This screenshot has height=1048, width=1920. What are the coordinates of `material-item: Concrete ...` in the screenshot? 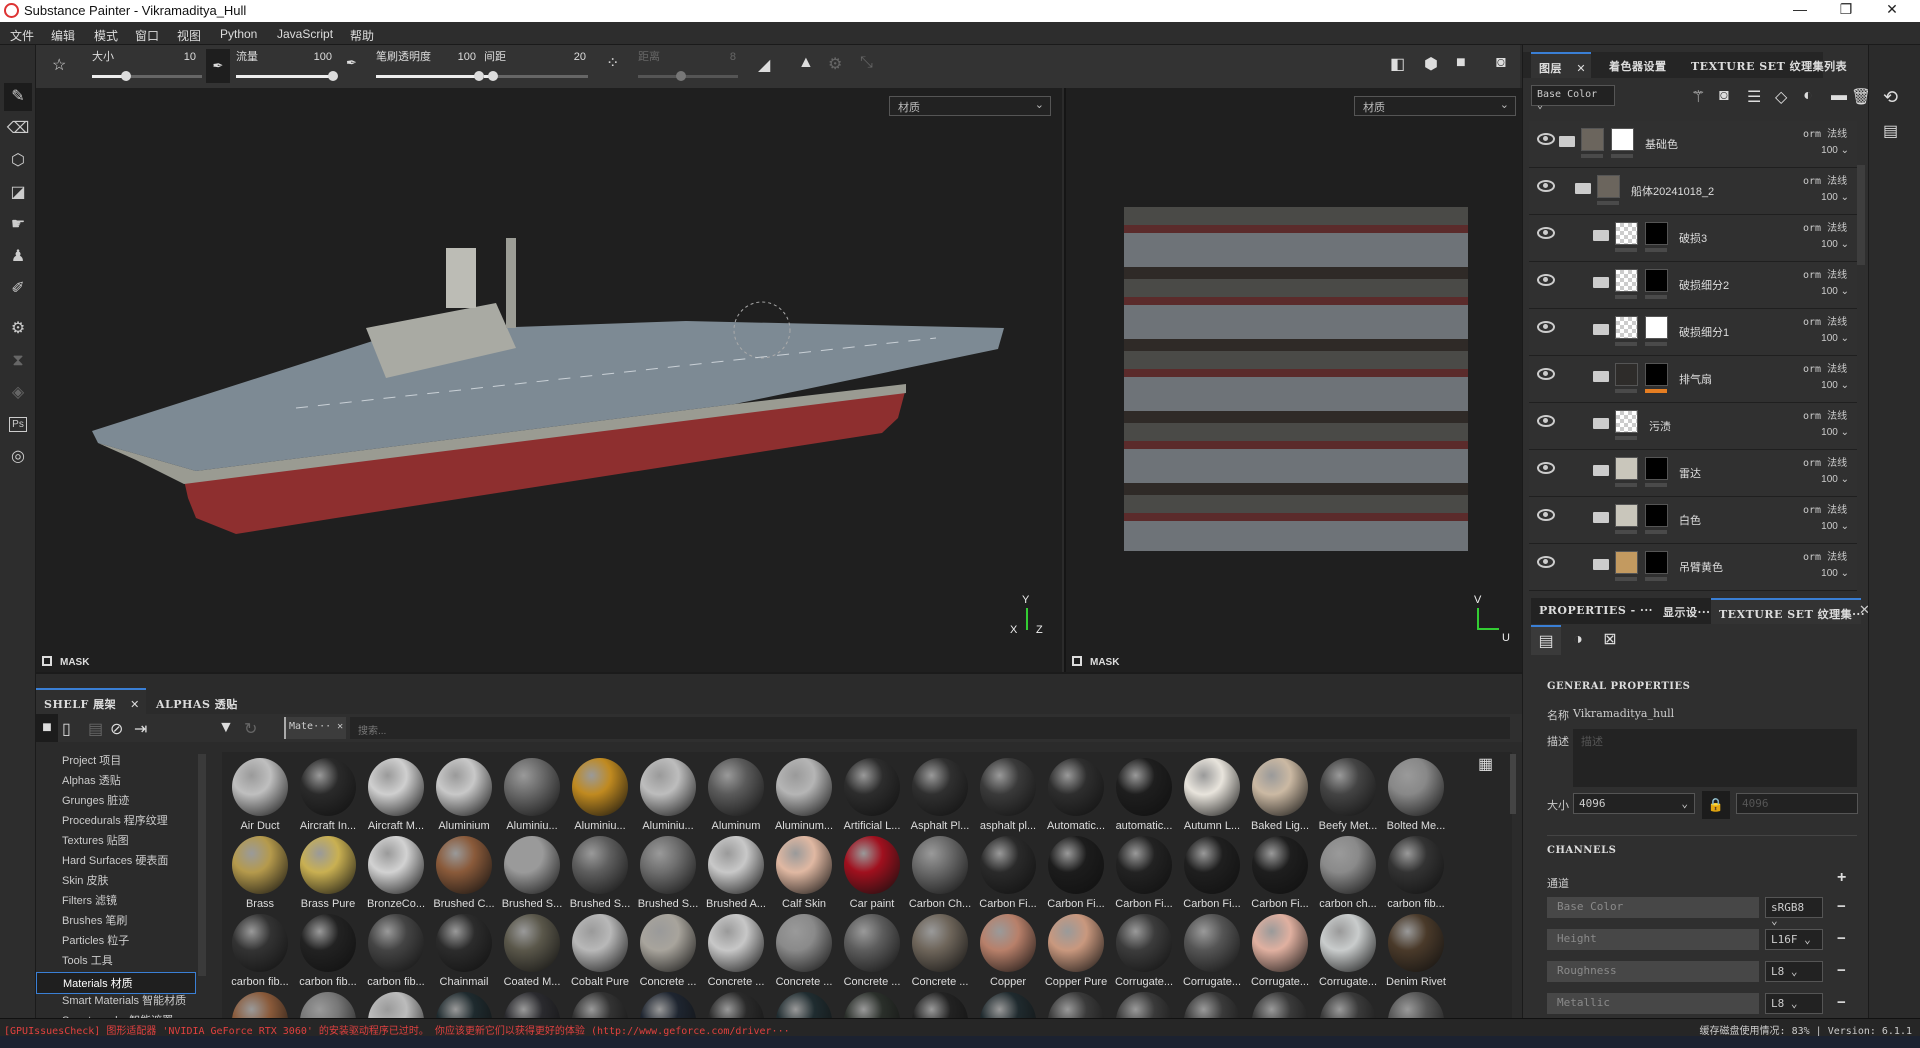 It's located at (804, 953).